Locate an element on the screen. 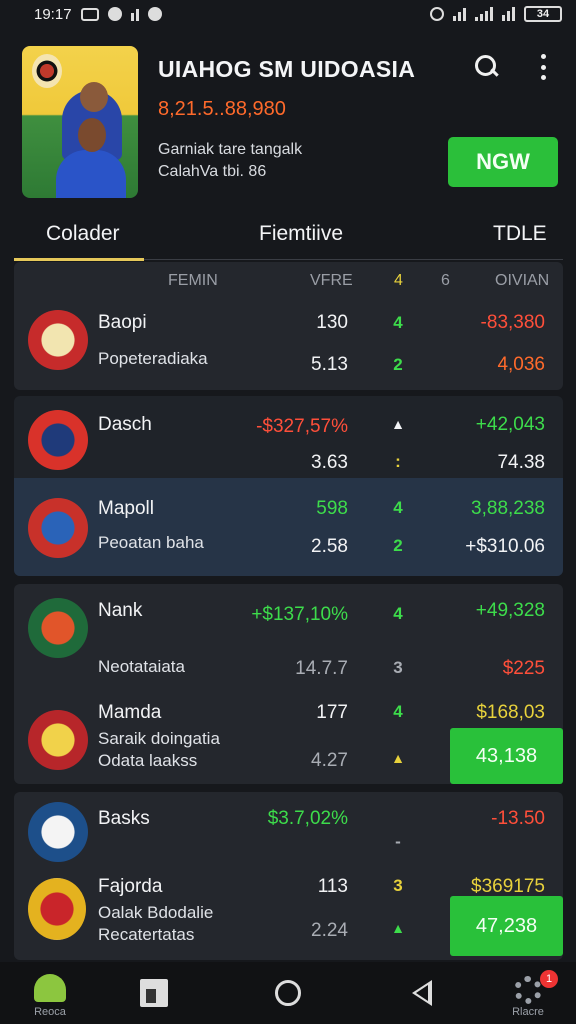  team-value-secondary: 5.13 is located at coordinates (329, 364).